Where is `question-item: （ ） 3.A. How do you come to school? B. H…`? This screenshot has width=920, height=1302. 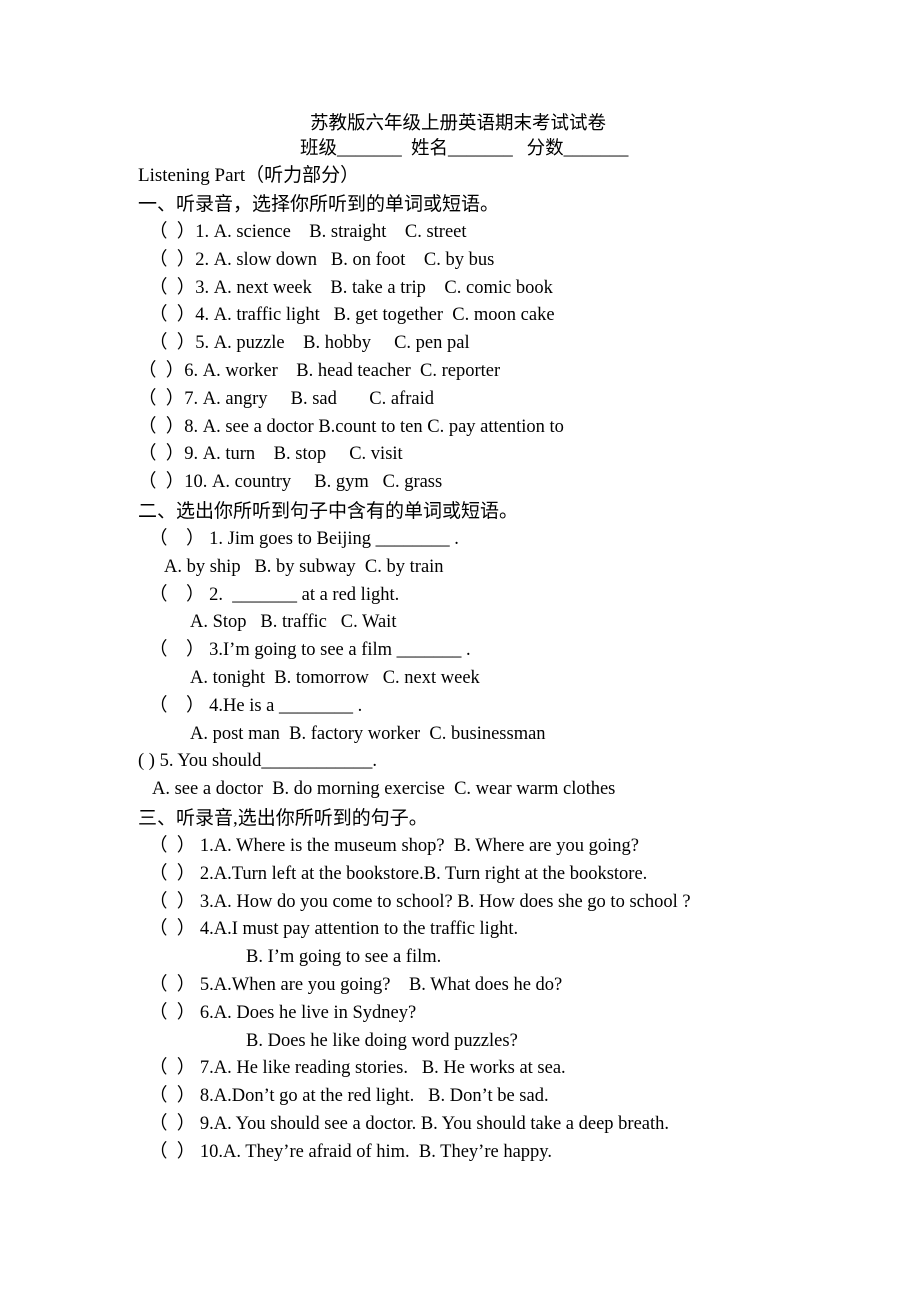
question-item: （ ） 3.A. How do you come to school? B. H… is located at coordinates (420, 901).